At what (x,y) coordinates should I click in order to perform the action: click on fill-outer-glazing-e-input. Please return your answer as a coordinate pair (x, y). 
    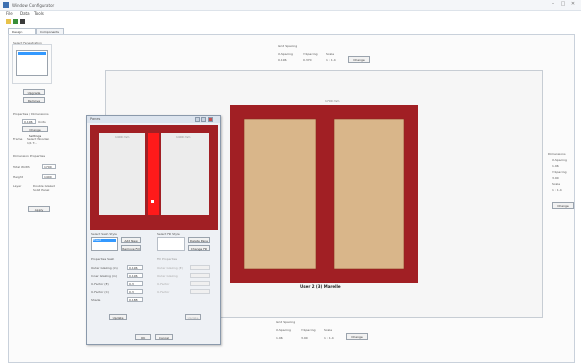
    Looking at the image, I should click on (200, 267).